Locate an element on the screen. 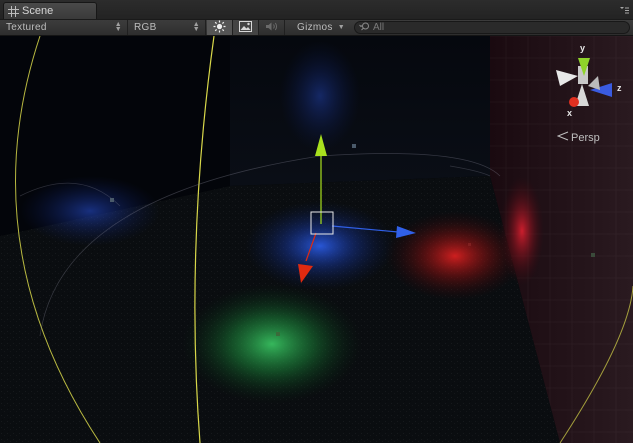 This screenshot has width=633, height=443. projection-toggle: Persp is located at coordinates (578, 137).